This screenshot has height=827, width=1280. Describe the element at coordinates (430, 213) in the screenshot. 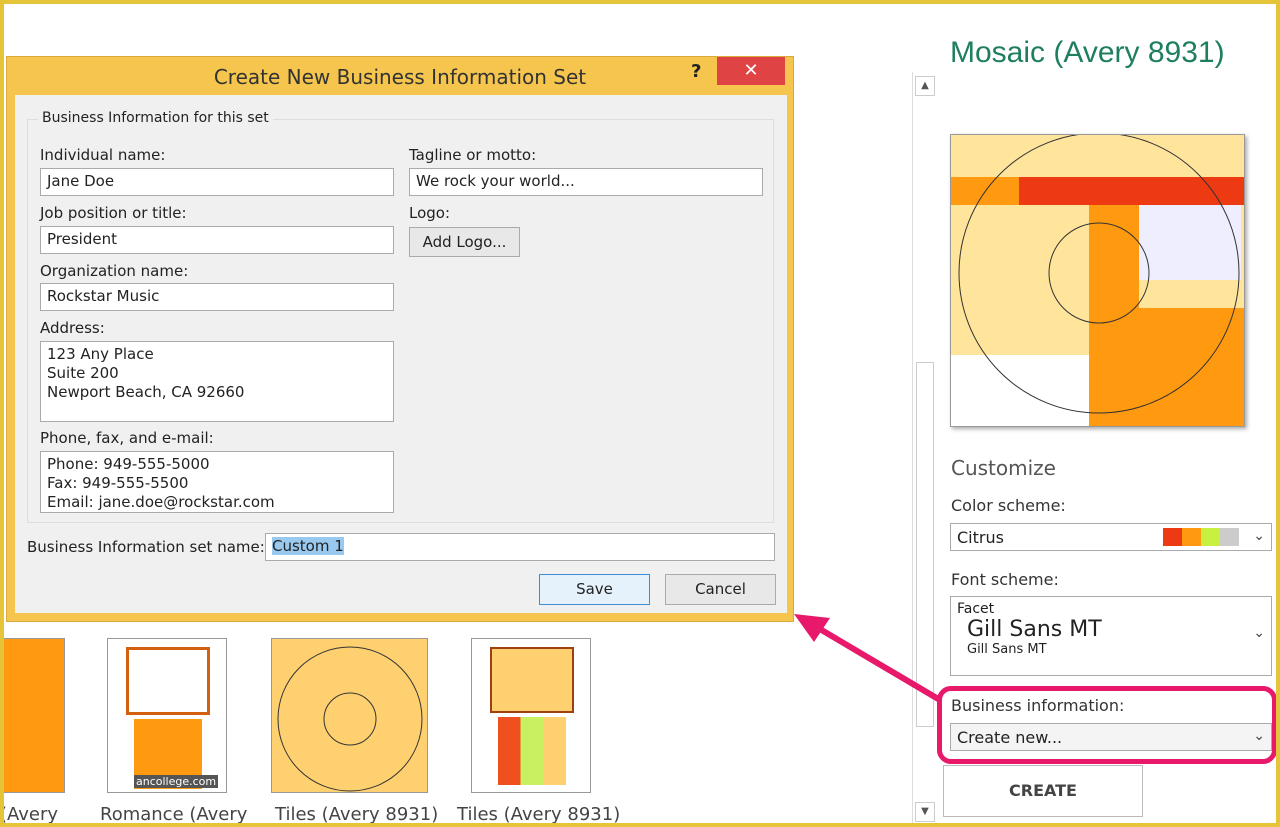

I see `logo-label: Logo:` at that location.